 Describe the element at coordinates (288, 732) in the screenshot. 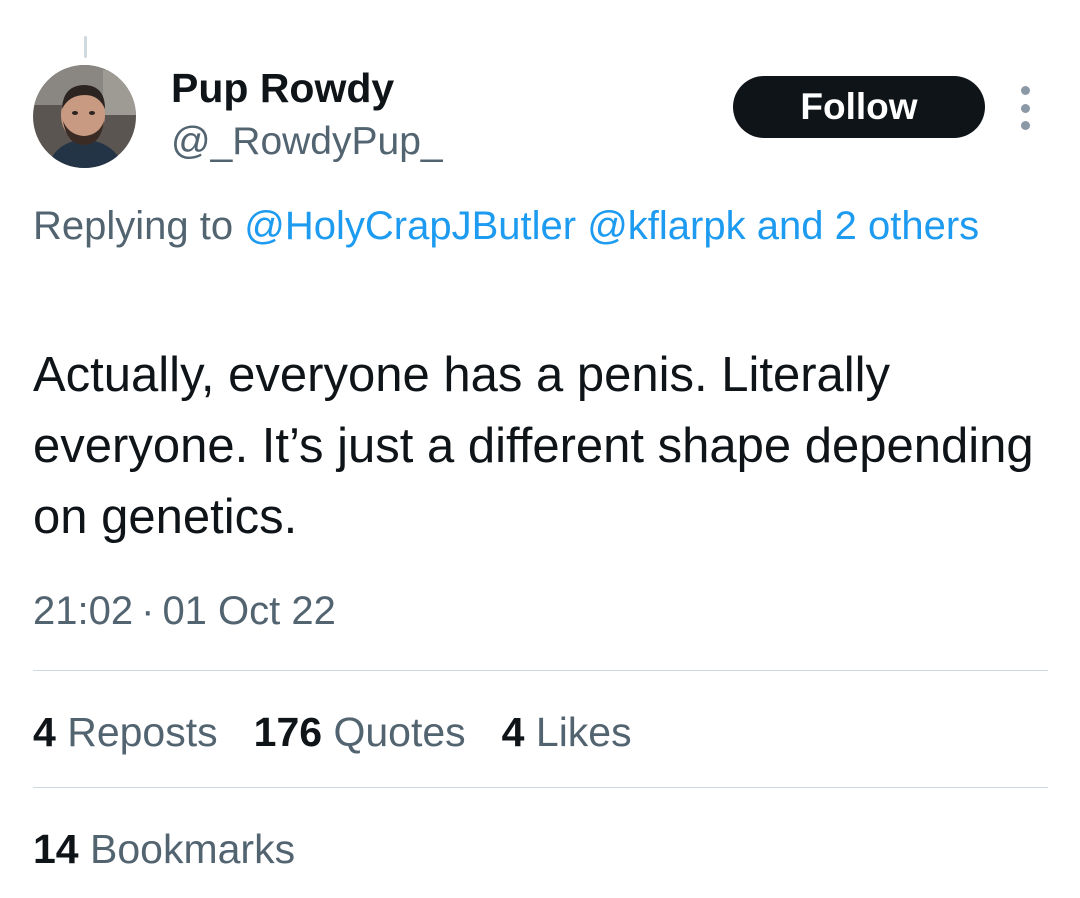

I see `quotes-count: 176` at that location.